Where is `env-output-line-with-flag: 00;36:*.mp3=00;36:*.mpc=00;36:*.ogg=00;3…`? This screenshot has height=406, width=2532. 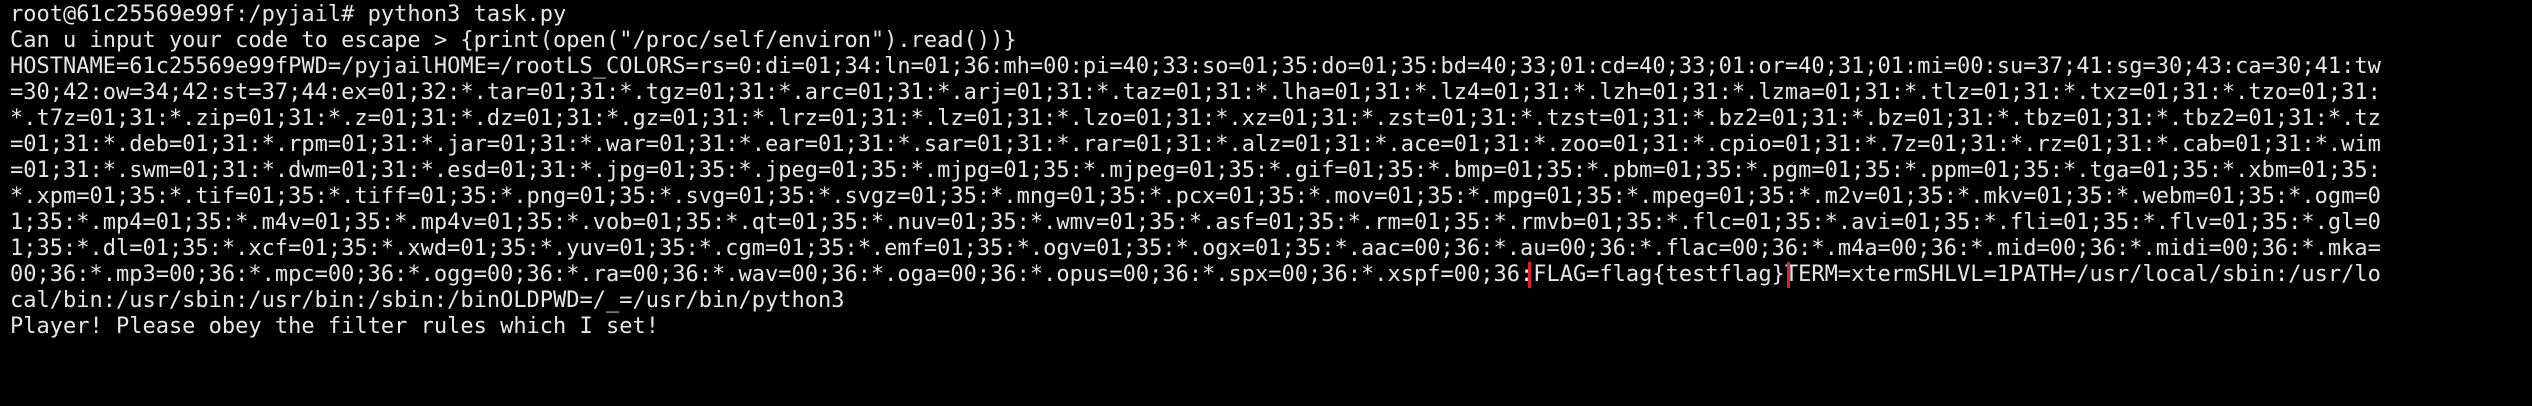
env-output-line-with-flag: 00;36:*.mp3=00;36:*.mpc=00;36:*.ogg=00;3… is located at coordinates (1267, 275).